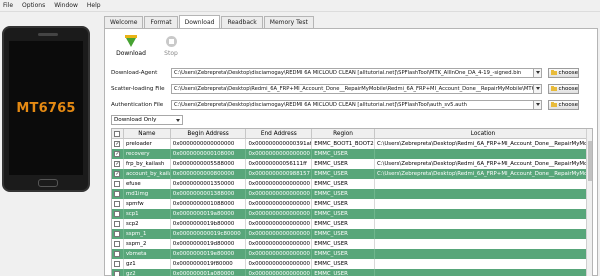  I want to click on download-agent-dropdown, so click(538, 72).